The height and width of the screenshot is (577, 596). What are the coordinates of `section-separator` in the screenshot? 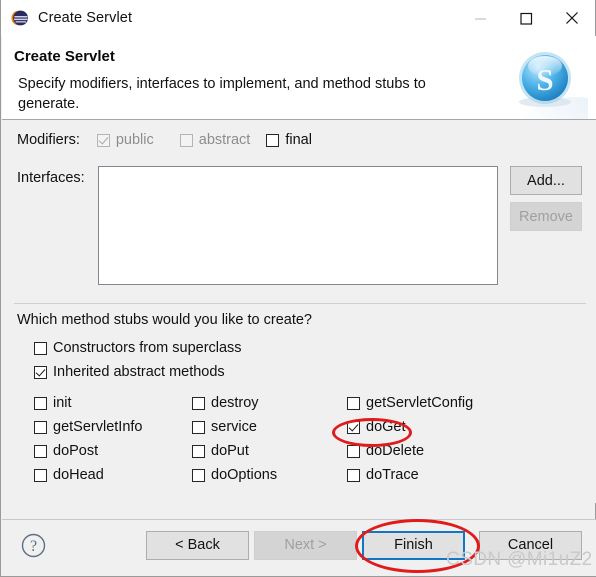 It's located at (300, 303).